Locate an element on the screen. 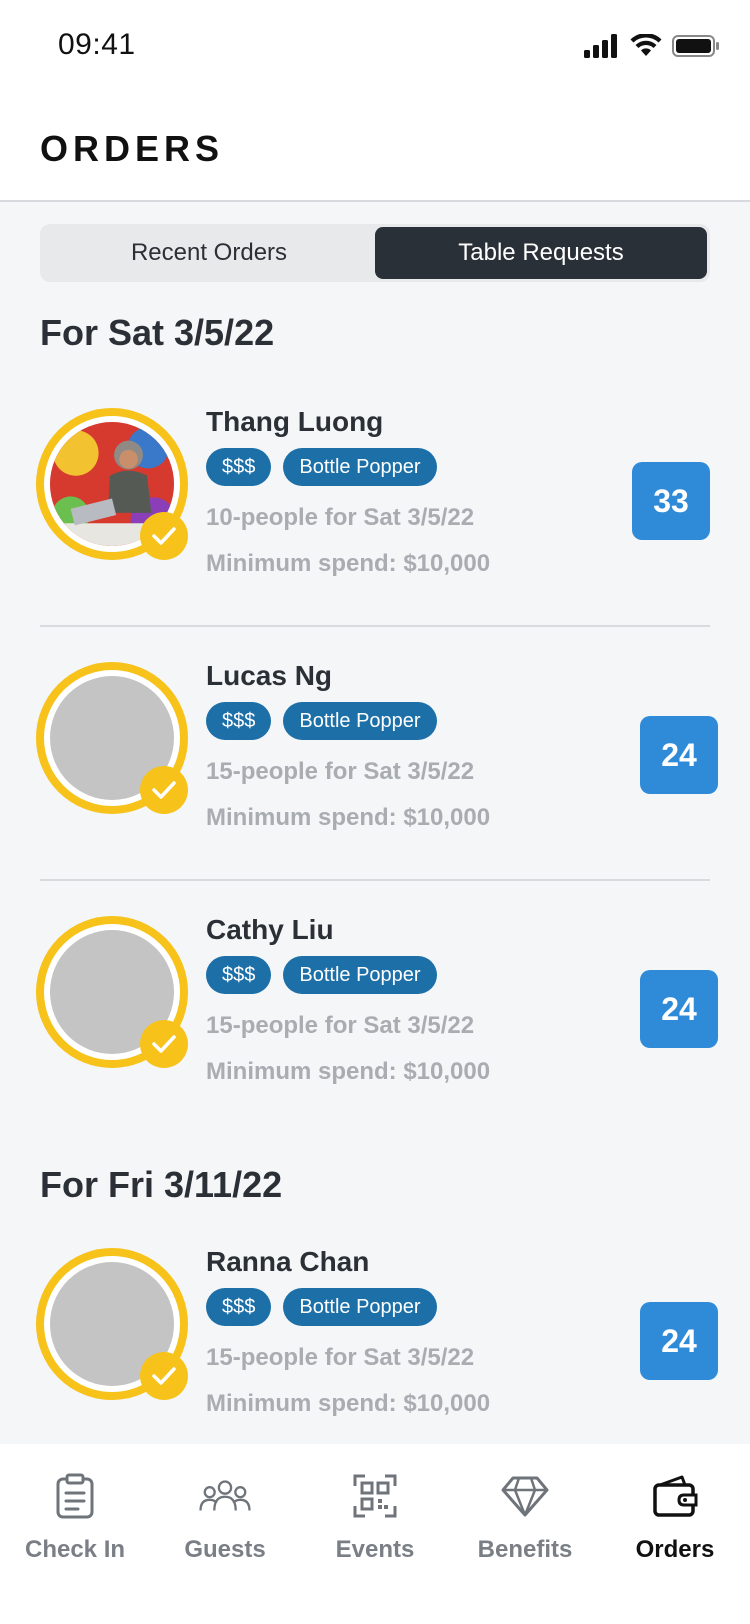 The height and width of the screenshot is (1624, 750). tab-guests: Guests is located at coordinates (225, 1534).